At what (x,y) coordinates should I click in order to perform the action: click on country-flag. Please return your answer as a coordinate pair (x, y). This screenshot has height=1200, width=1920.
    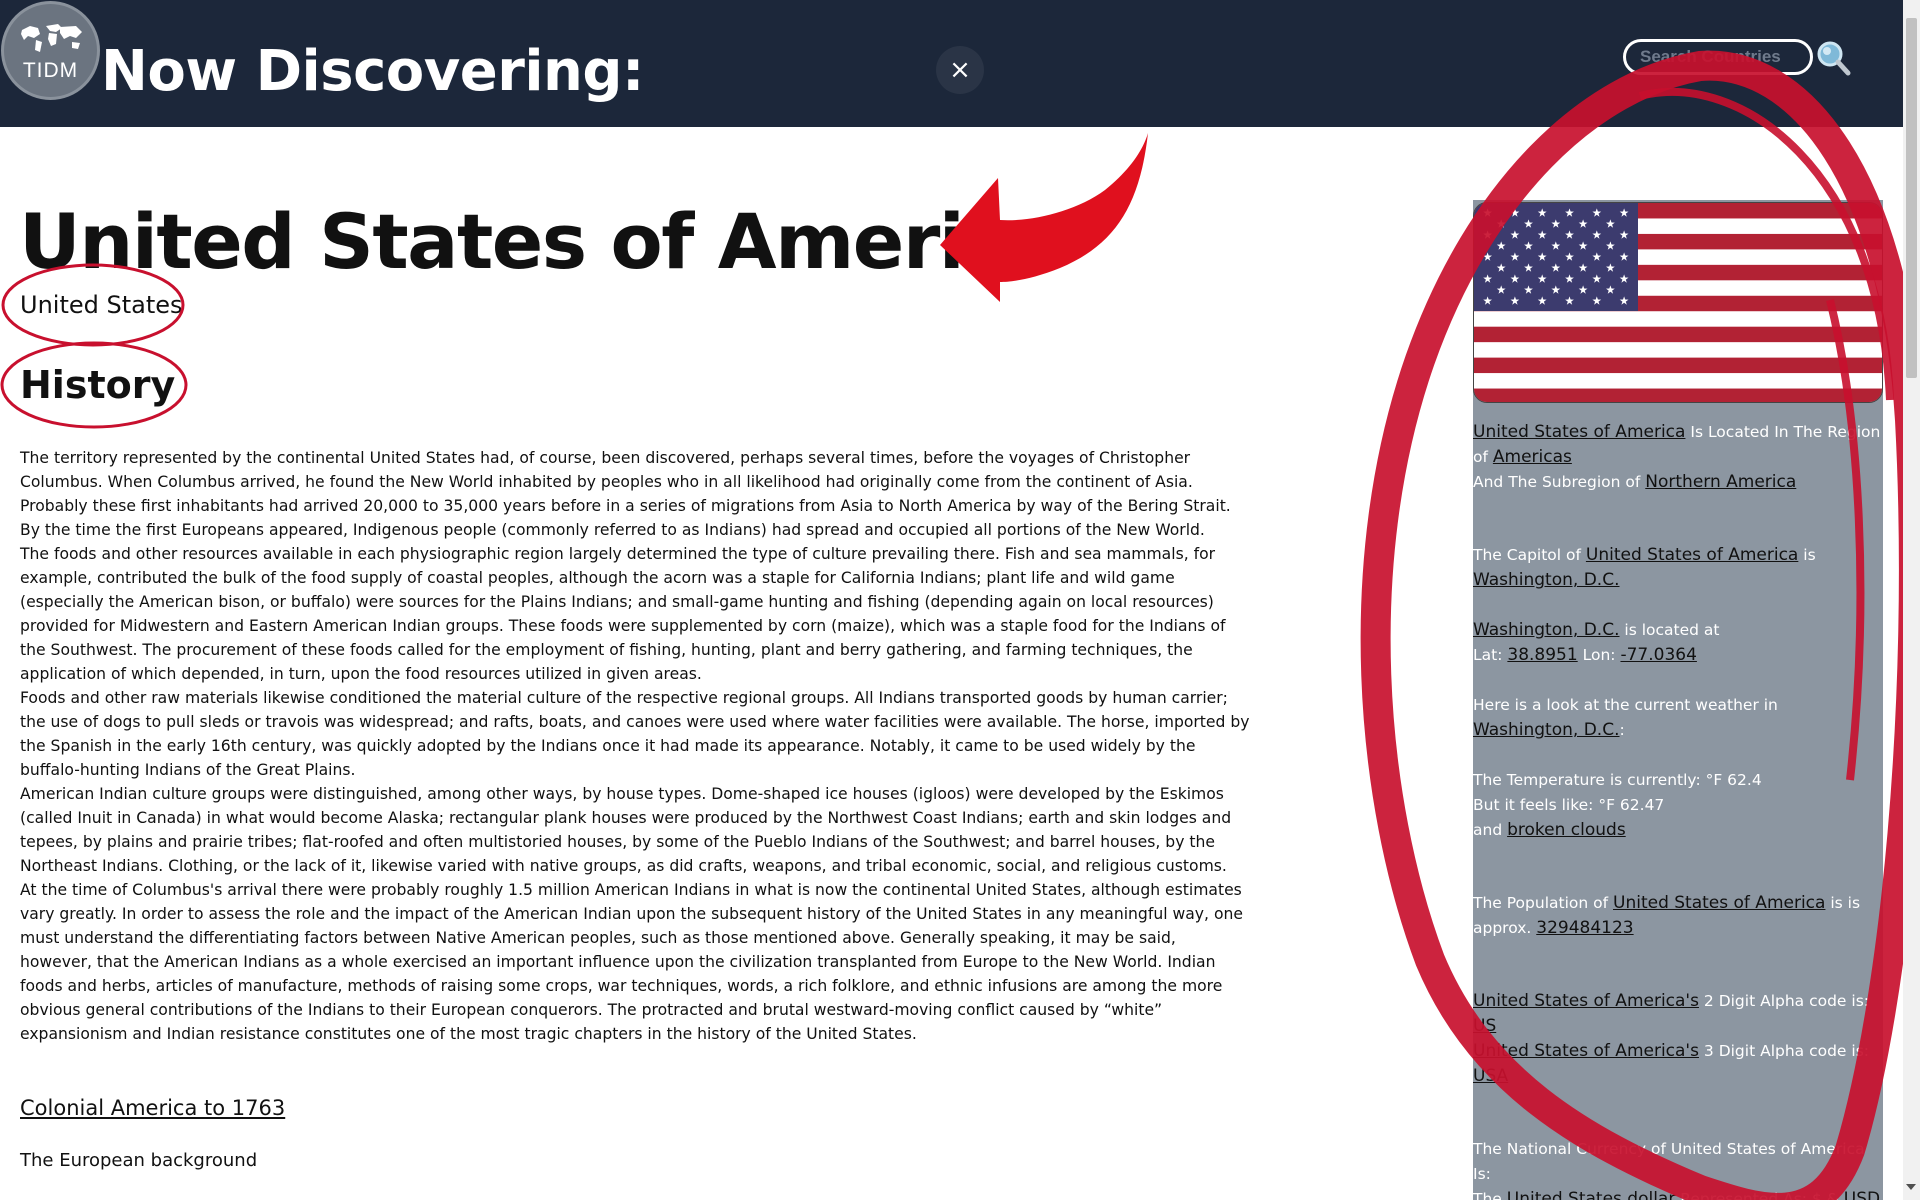
    Looking at the image, I should click on (1678, 302).